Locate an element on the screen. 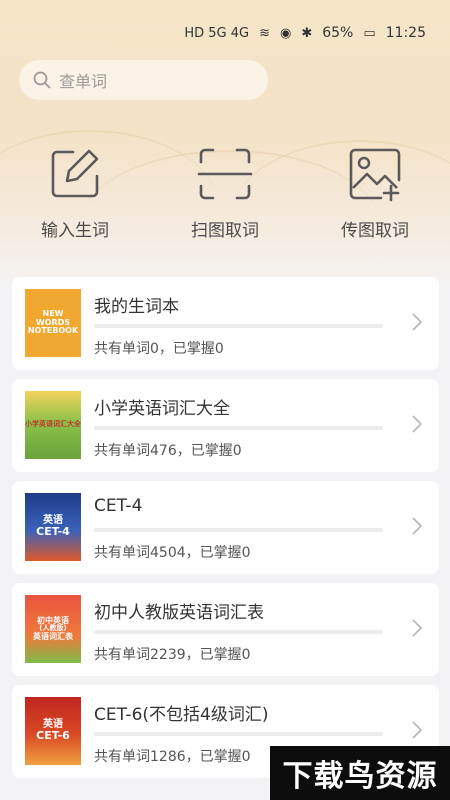  scan-word-button: 扫图取词 is located at coordinates (225, 196).